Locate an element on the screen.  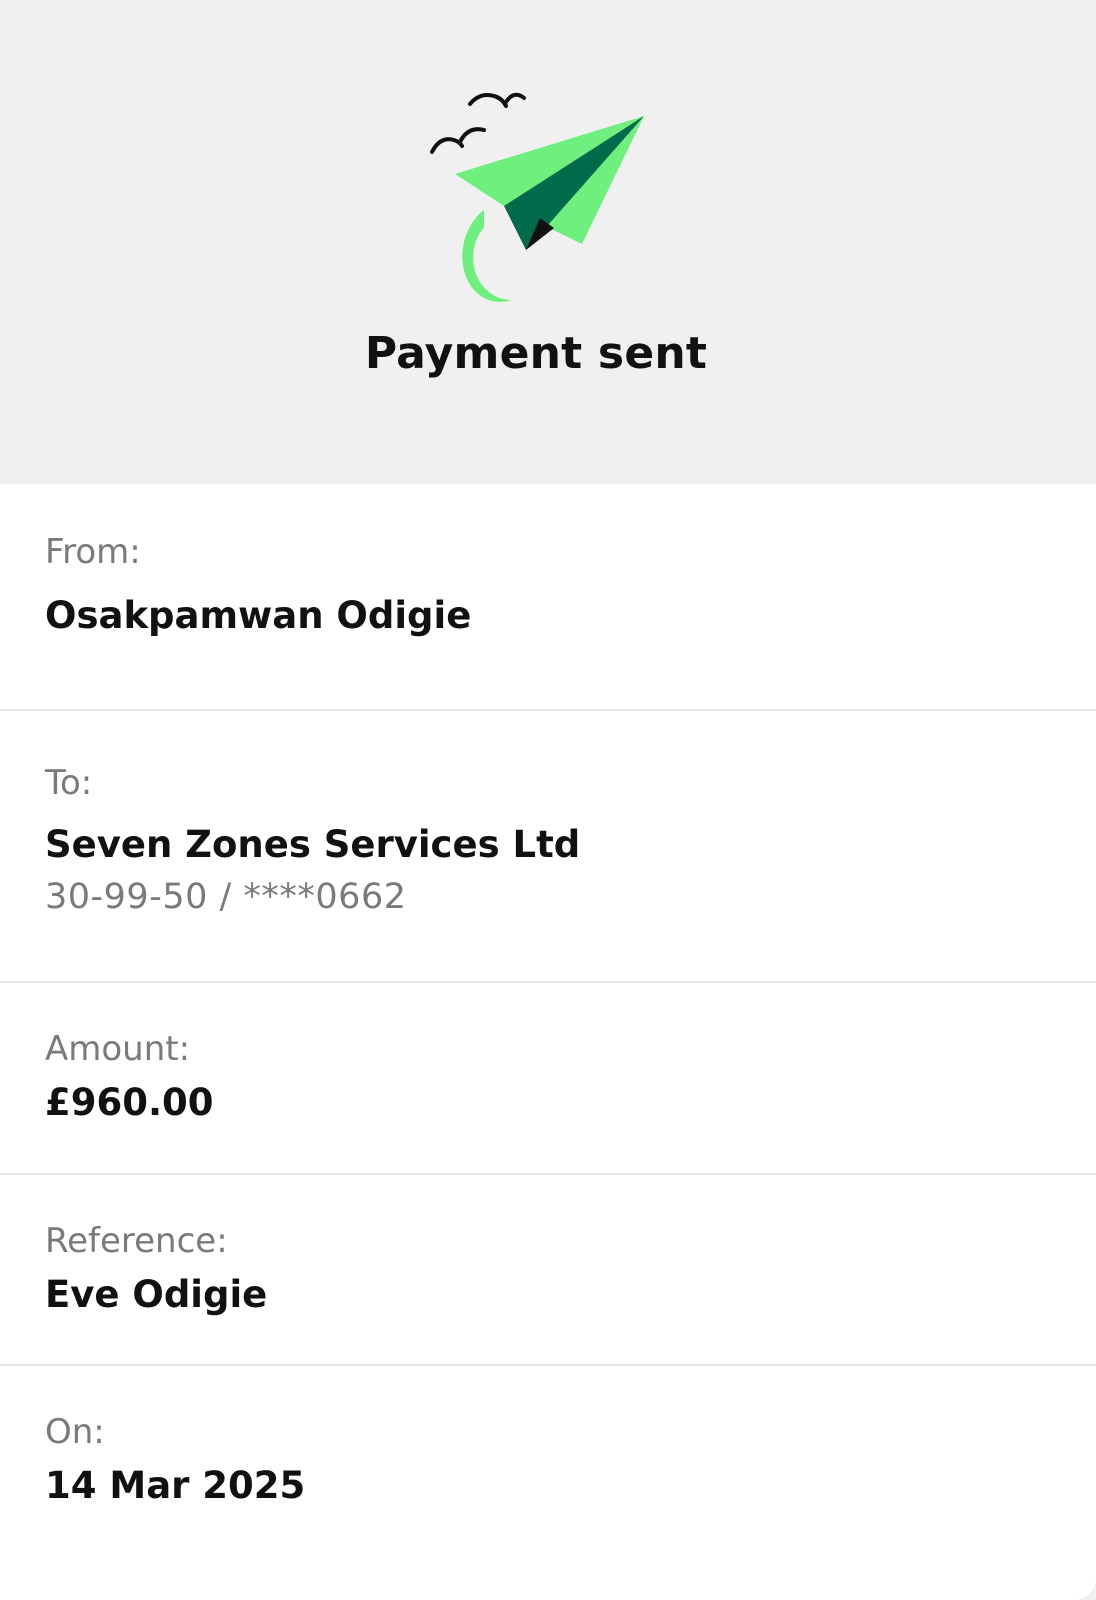
from-label: From: is located at coordinates (93, 552).